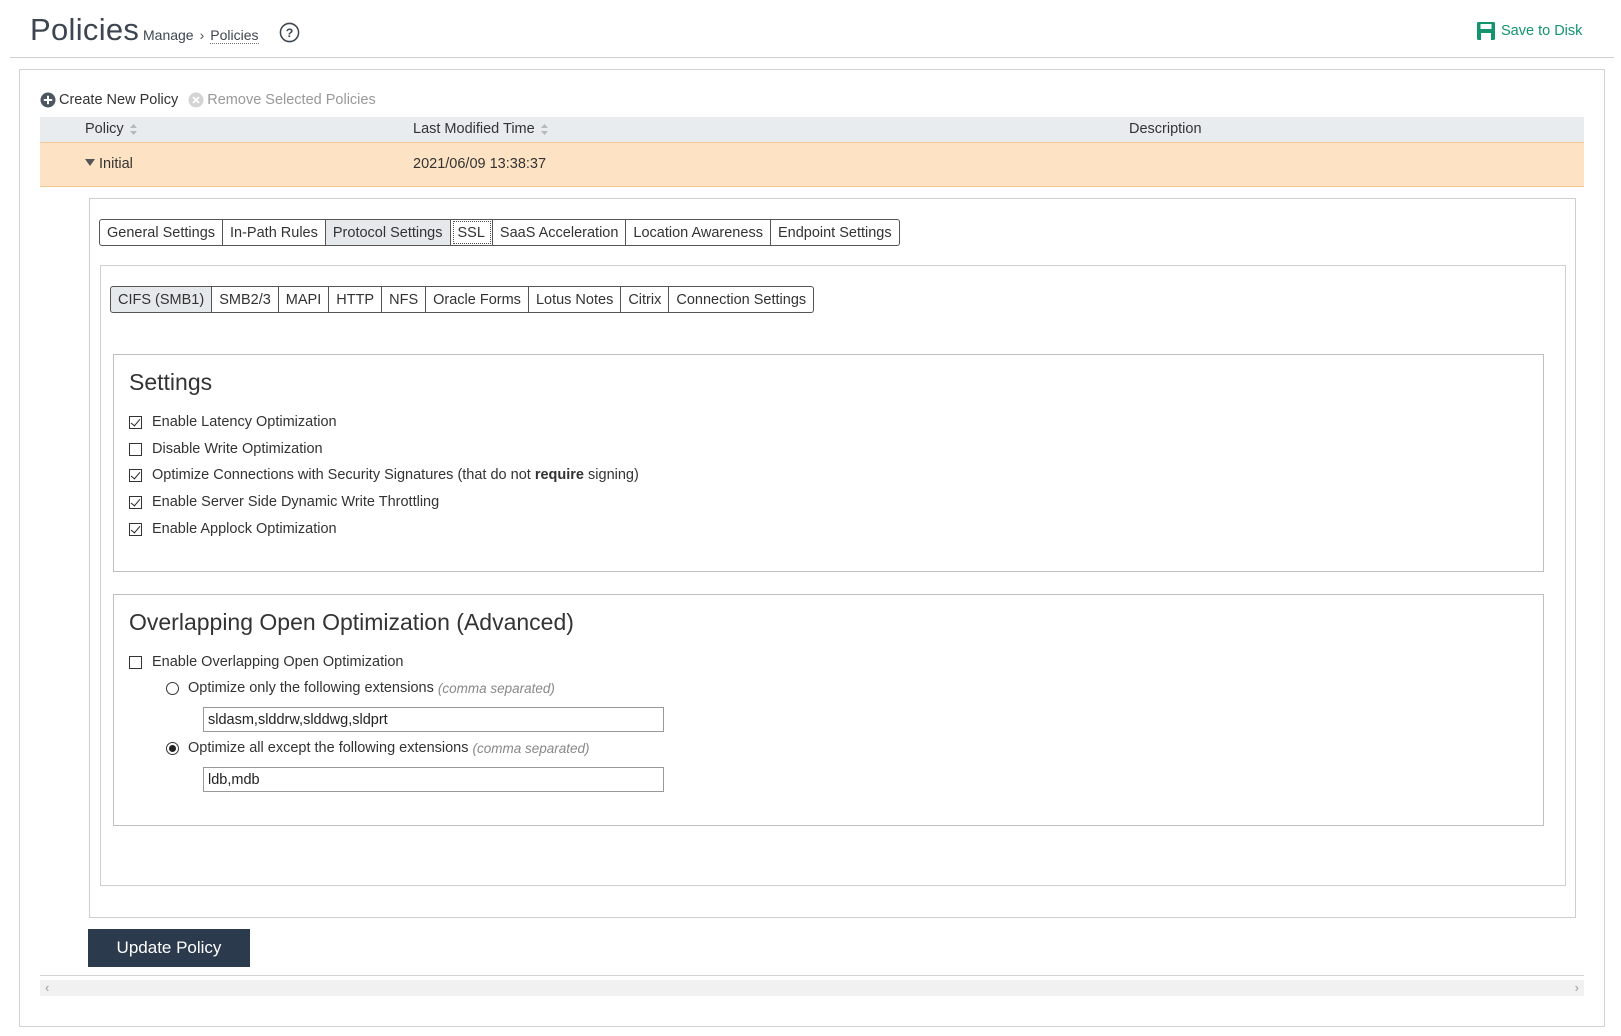 The width and height of the screenshot is (1621, 1036). What do you see at coordinates (196, 100) in the screenshot?
I see `remove-circle-icon` at bounding box center [196, 100].